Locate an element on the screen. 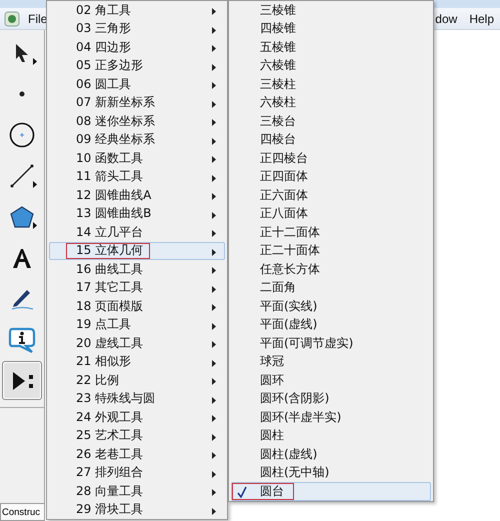 The width and height of the screenshot is (500, 521). menu-option: 正六面体 is located at coordinates (331, 195).